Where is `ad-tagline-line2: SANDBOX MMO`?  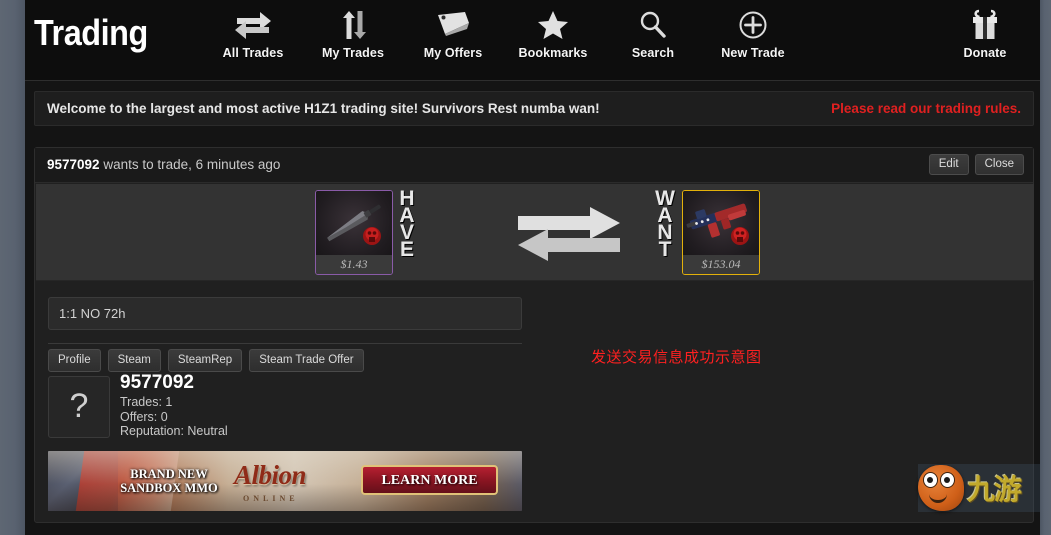 ad-tagline-line2: SANDBOX MMO is located at coordinates (169, 488).